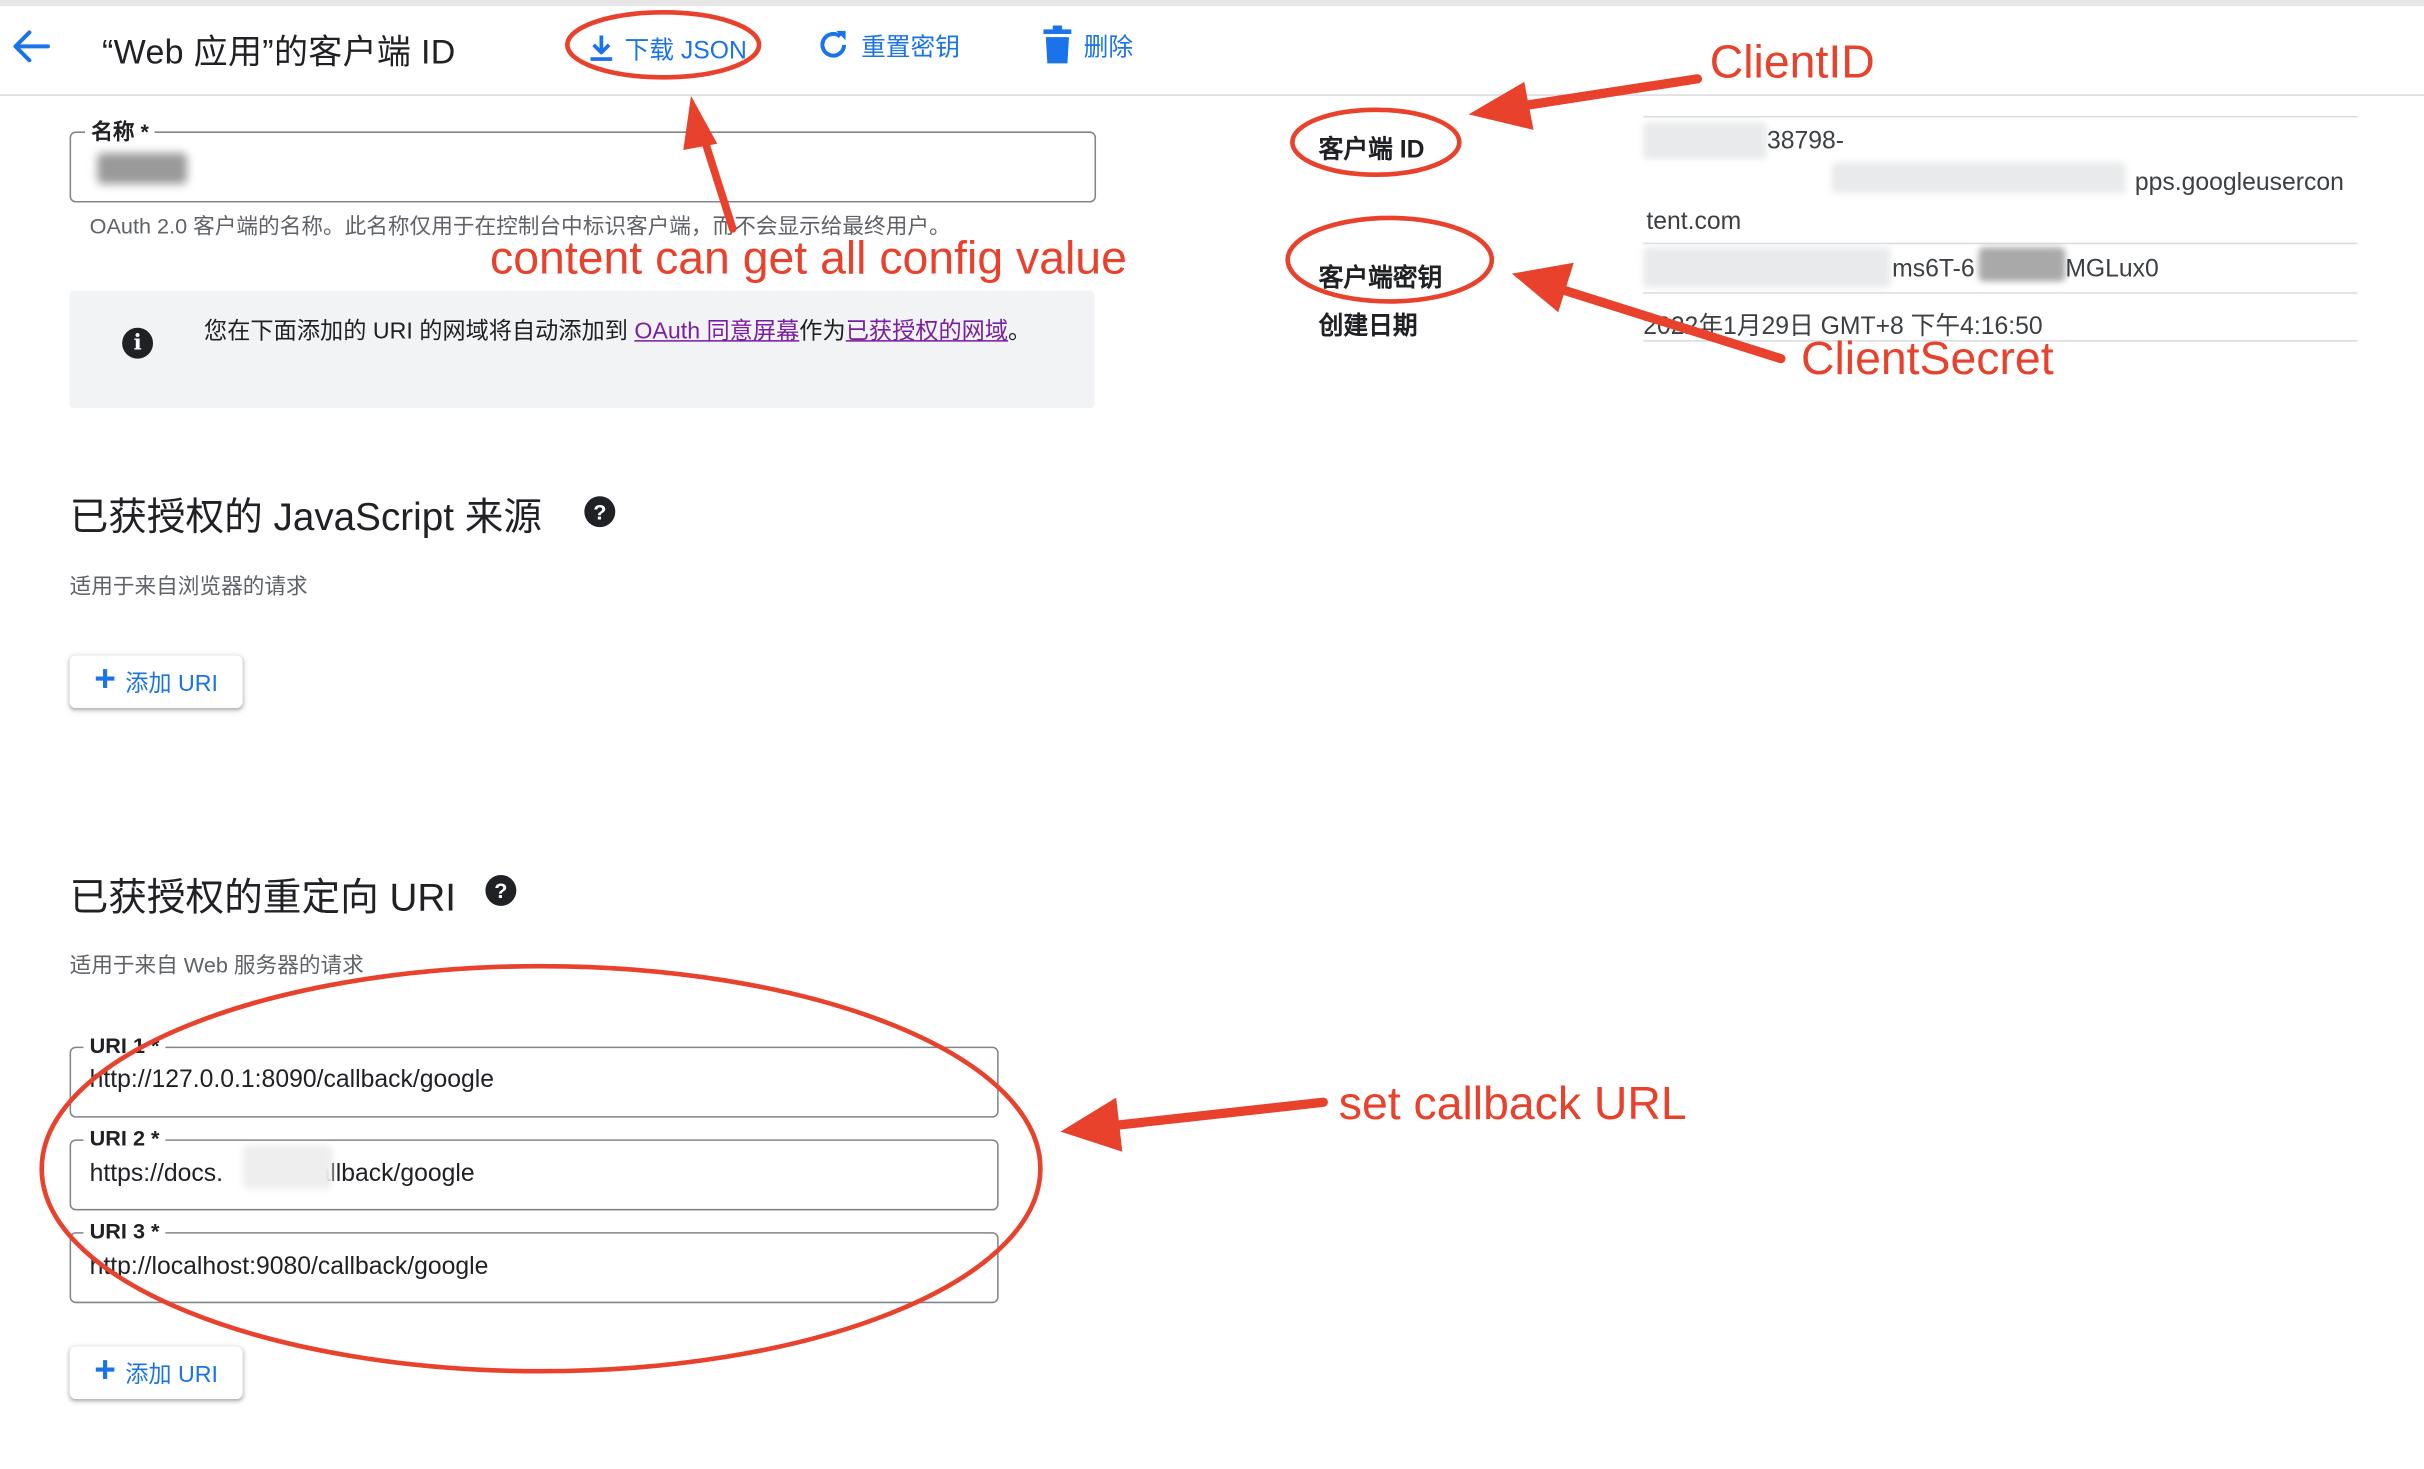 The image size is (2424, 1469). Describe the element at coordinates (1512, 1105) in the screenshot. I see `annotation-callback-note: set callback URL` at that location.